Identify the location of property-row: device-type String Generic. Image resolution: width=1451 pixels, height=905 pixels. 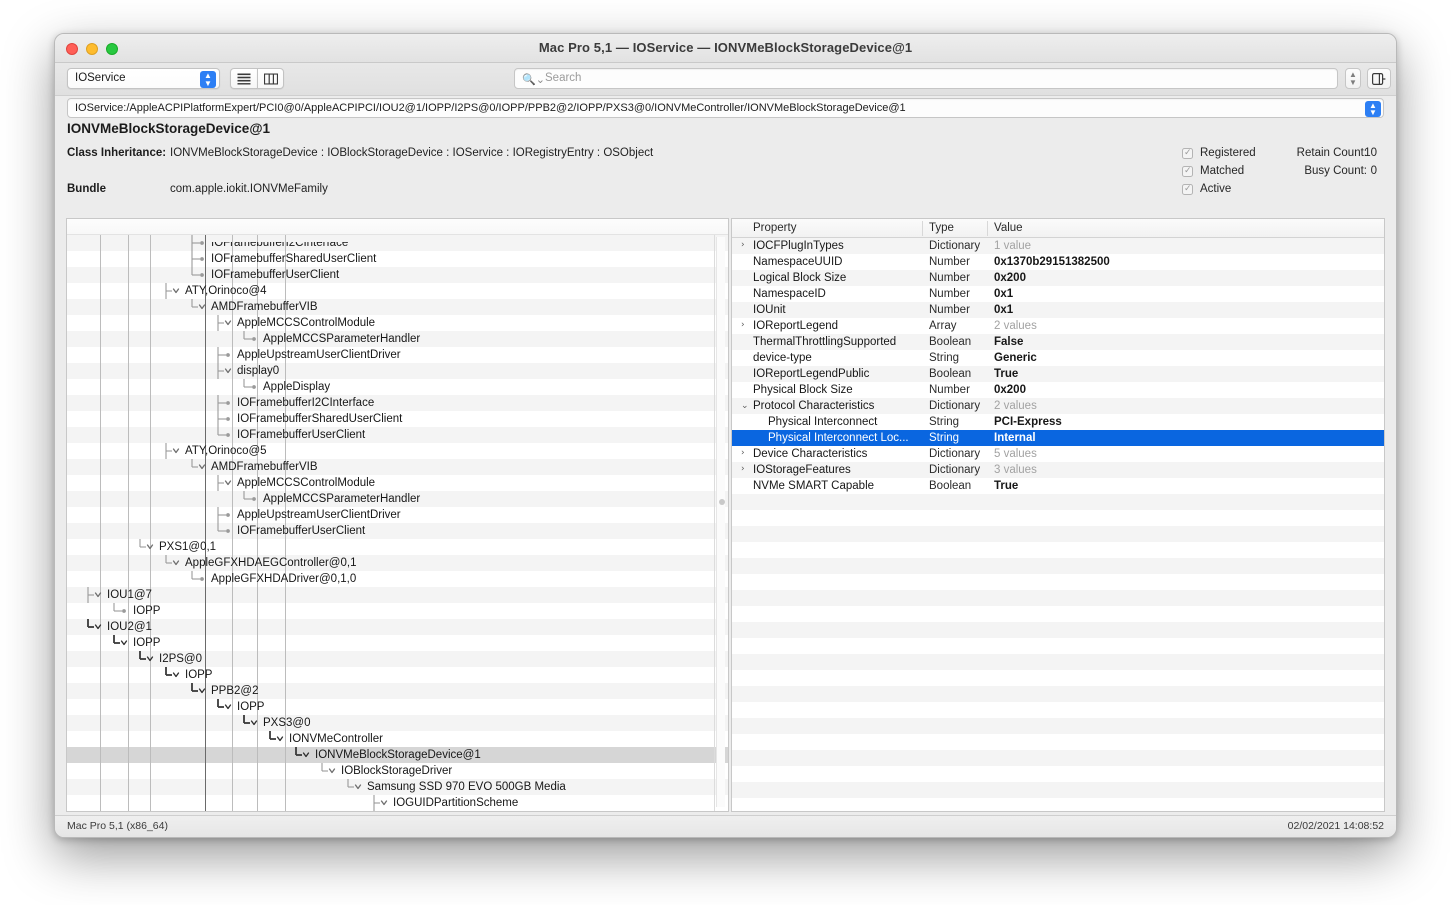
(1058, 358).